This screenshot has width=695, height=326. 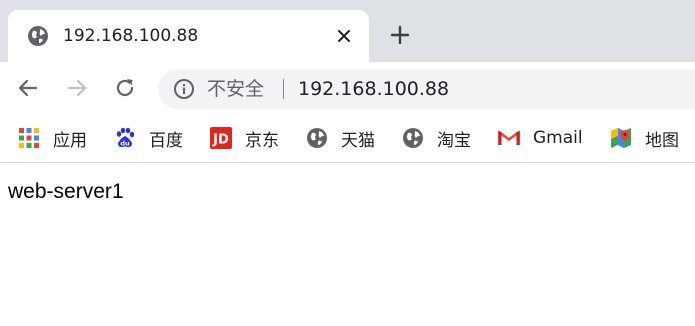 I want to click on active-tab: 192.168.100.88, so click(x=188, y=36).